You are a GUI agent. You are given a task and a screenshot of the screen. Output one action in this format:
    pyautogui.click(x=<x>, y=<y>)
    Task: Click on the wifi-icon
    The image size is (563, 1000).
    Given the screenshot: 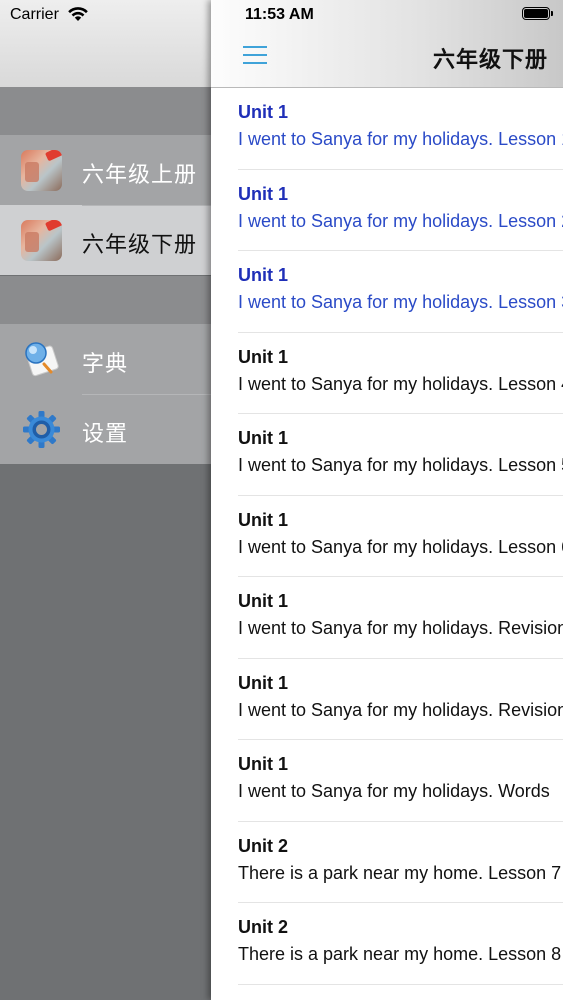 What is the action you would take?
    pyautogui.click(x=78, y=14)
    